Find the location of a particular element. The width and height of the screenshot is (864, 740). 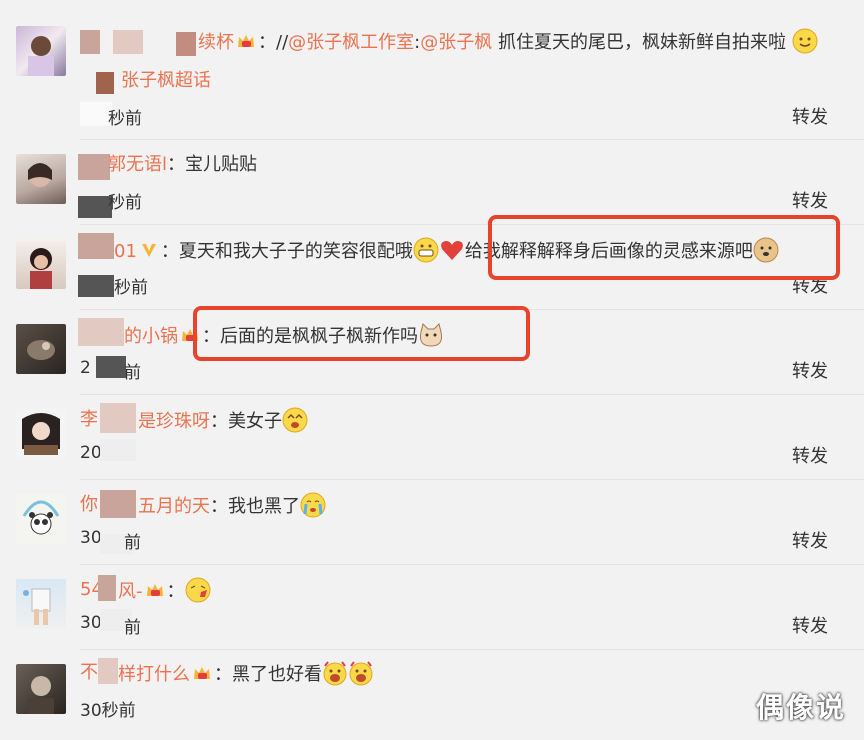

timestamp: 30秒前 is located at coordinates (108, 711).